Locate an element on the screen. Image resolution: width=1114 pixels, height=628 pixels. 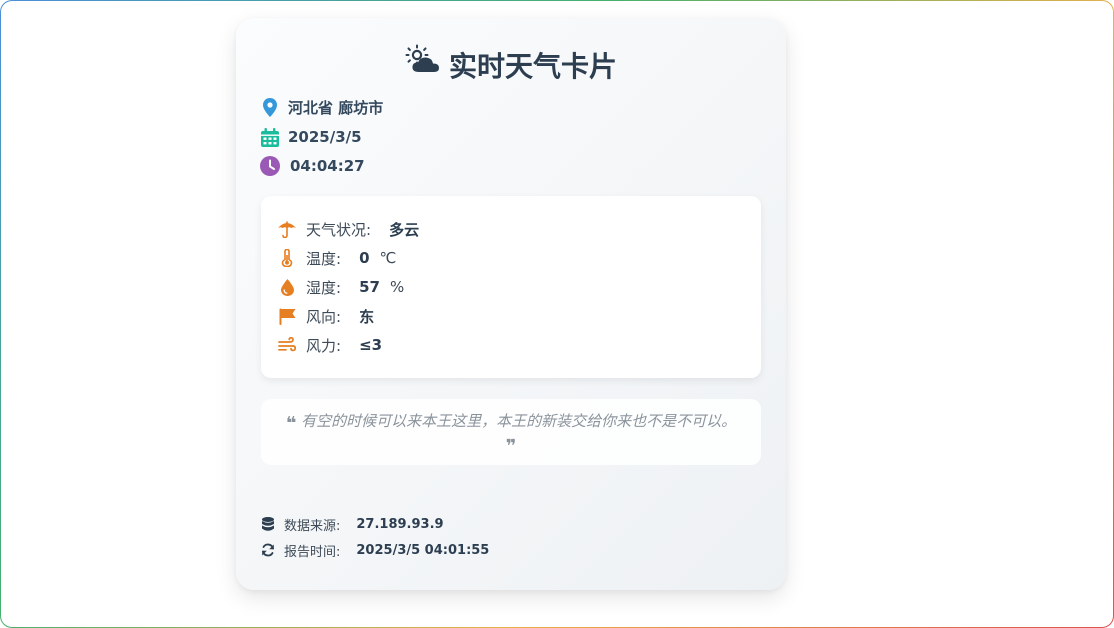
location-row: 河北省 廊坊市 is located at coordinates (321, 107).